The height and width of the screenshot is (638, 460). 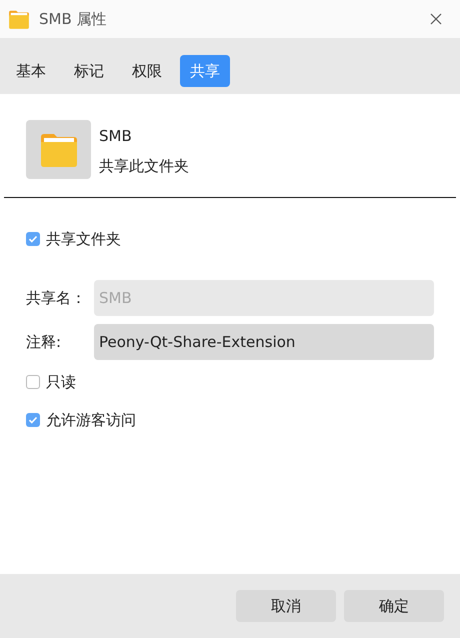 I want to click on tab: 基本, so click(x=31, y=71).